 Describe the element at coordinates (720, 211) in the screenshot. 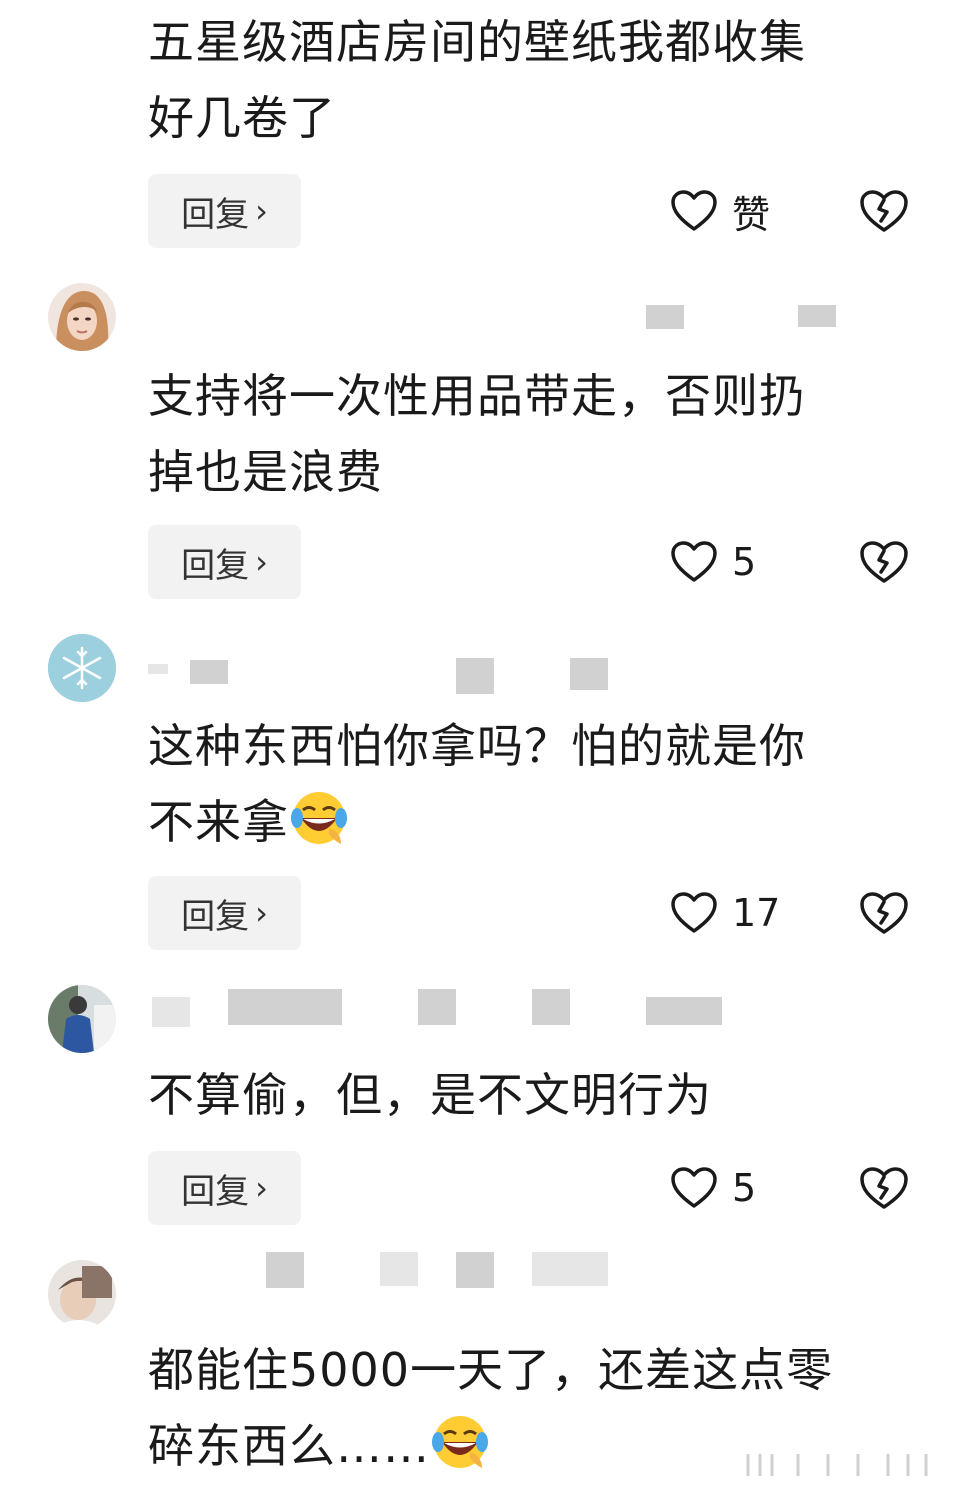

I see `like-button: 赞` at that location.